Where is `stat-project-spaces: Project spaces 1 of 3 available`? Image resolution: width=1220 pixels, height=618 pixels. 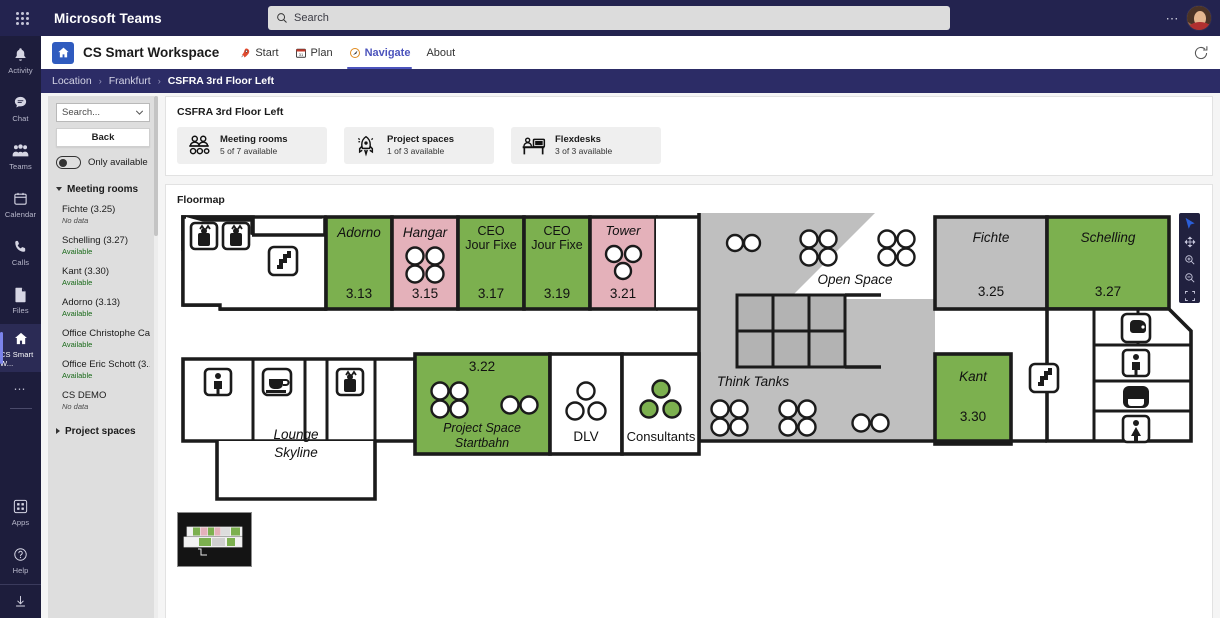 stat-project-spaces: Project spaces 1 of 3 available is located at coordinates (419, 145).